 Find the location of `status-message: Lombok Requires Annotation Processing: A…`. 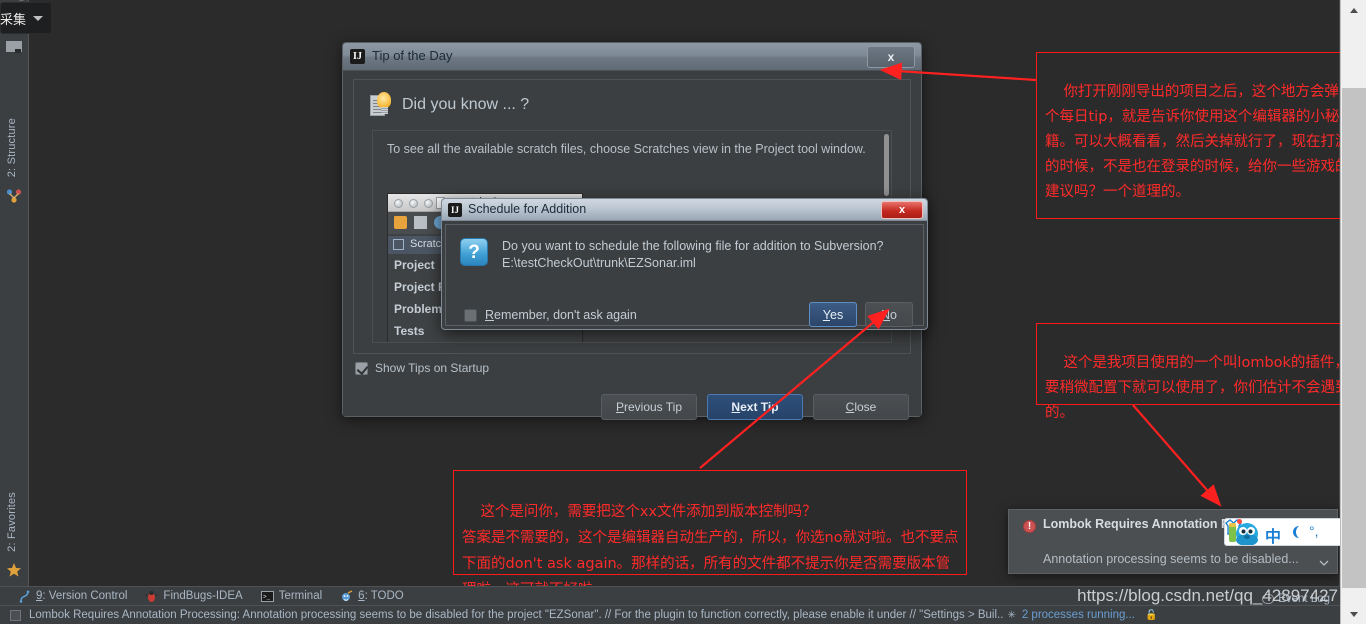

status-message: Lombok Requires Annotation Processing: A… is located at coordinates (516, 615).